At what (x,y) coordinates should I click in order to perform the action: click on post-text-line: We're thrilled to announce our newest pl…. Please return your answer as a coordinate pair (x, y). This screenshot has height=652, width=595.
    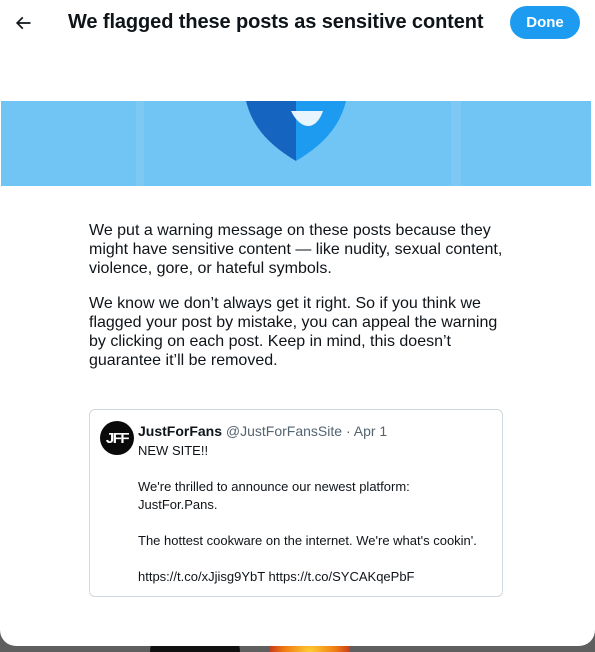
    Looking at the image, I should click on (274, 486).